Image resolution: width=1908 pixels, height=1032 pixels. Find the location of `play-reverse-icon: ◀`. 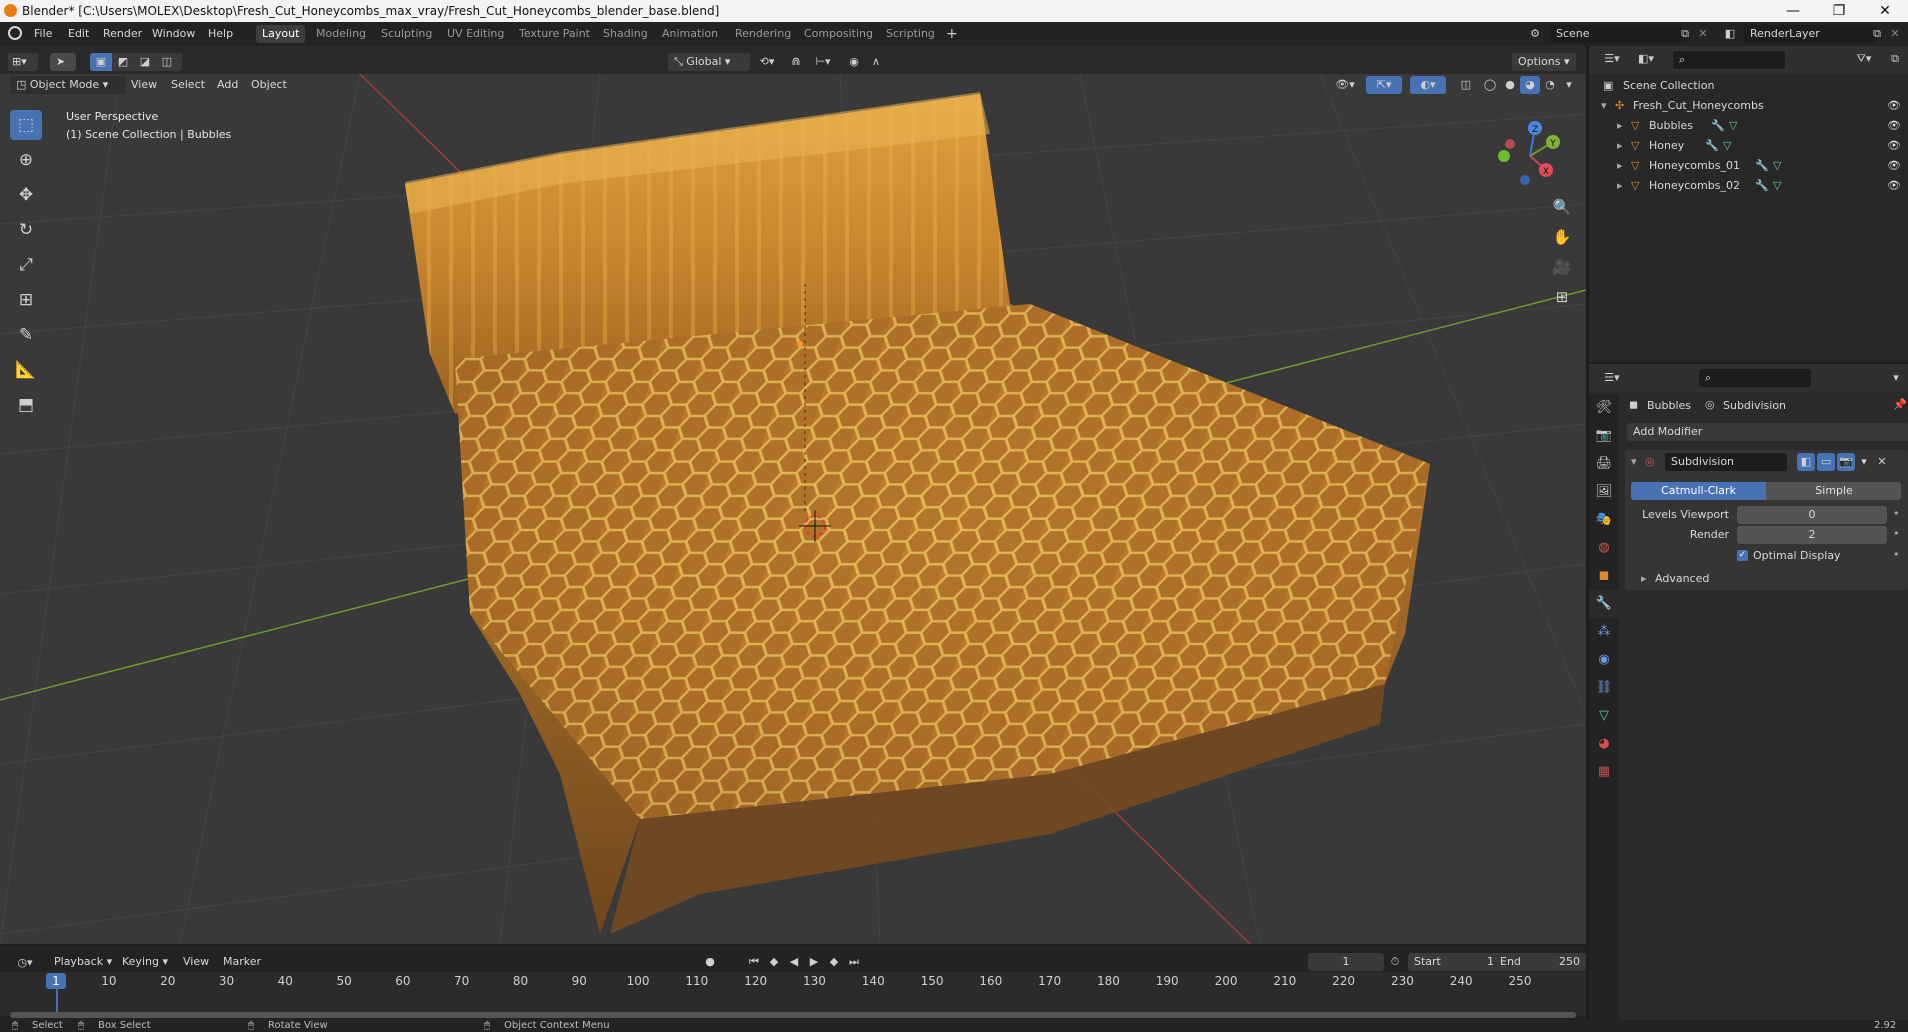

play-reverse-icon: ◀ is located at coordinates (794, 962).